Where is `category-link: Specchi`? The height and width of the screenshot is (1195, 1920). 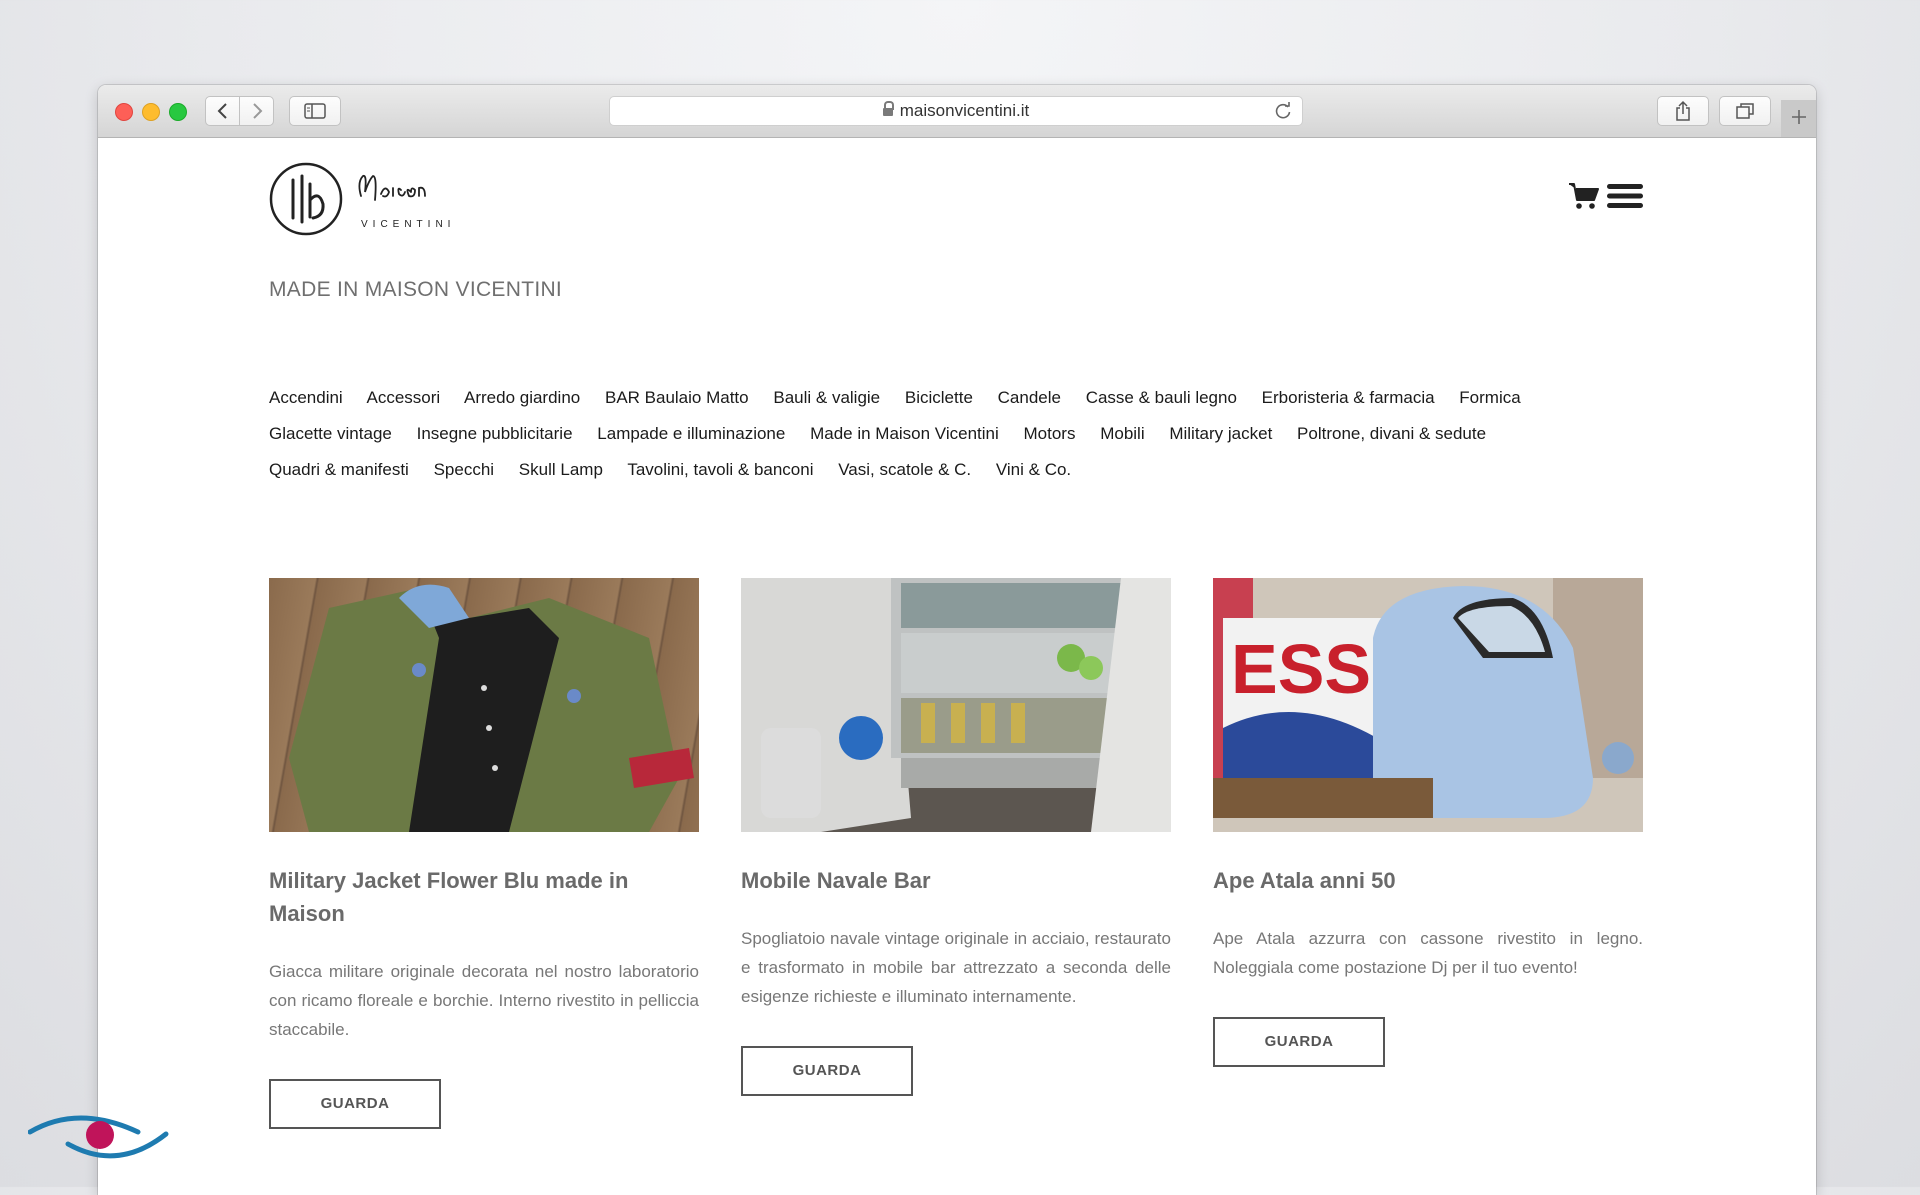
category-link: Specchi is located at coordinates (464, 469).